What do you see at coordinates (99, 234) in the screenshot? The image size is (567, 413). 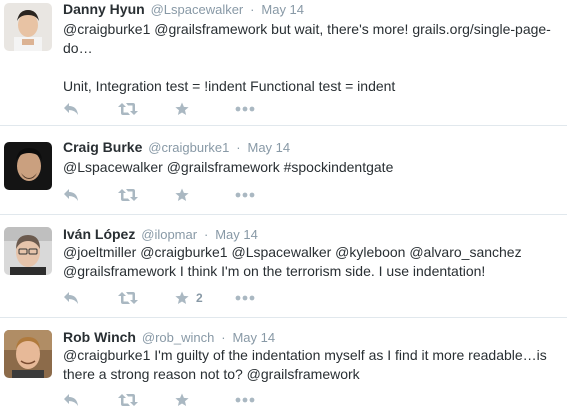 I see `author-name: Iván López` at bounding box center [99, 234].